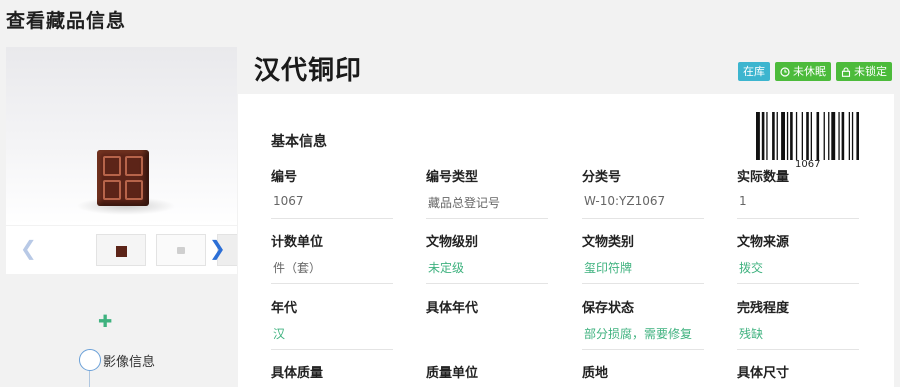 The image size is (900, 387). I want to click on field-label: 完残程度, so click(763, 308).